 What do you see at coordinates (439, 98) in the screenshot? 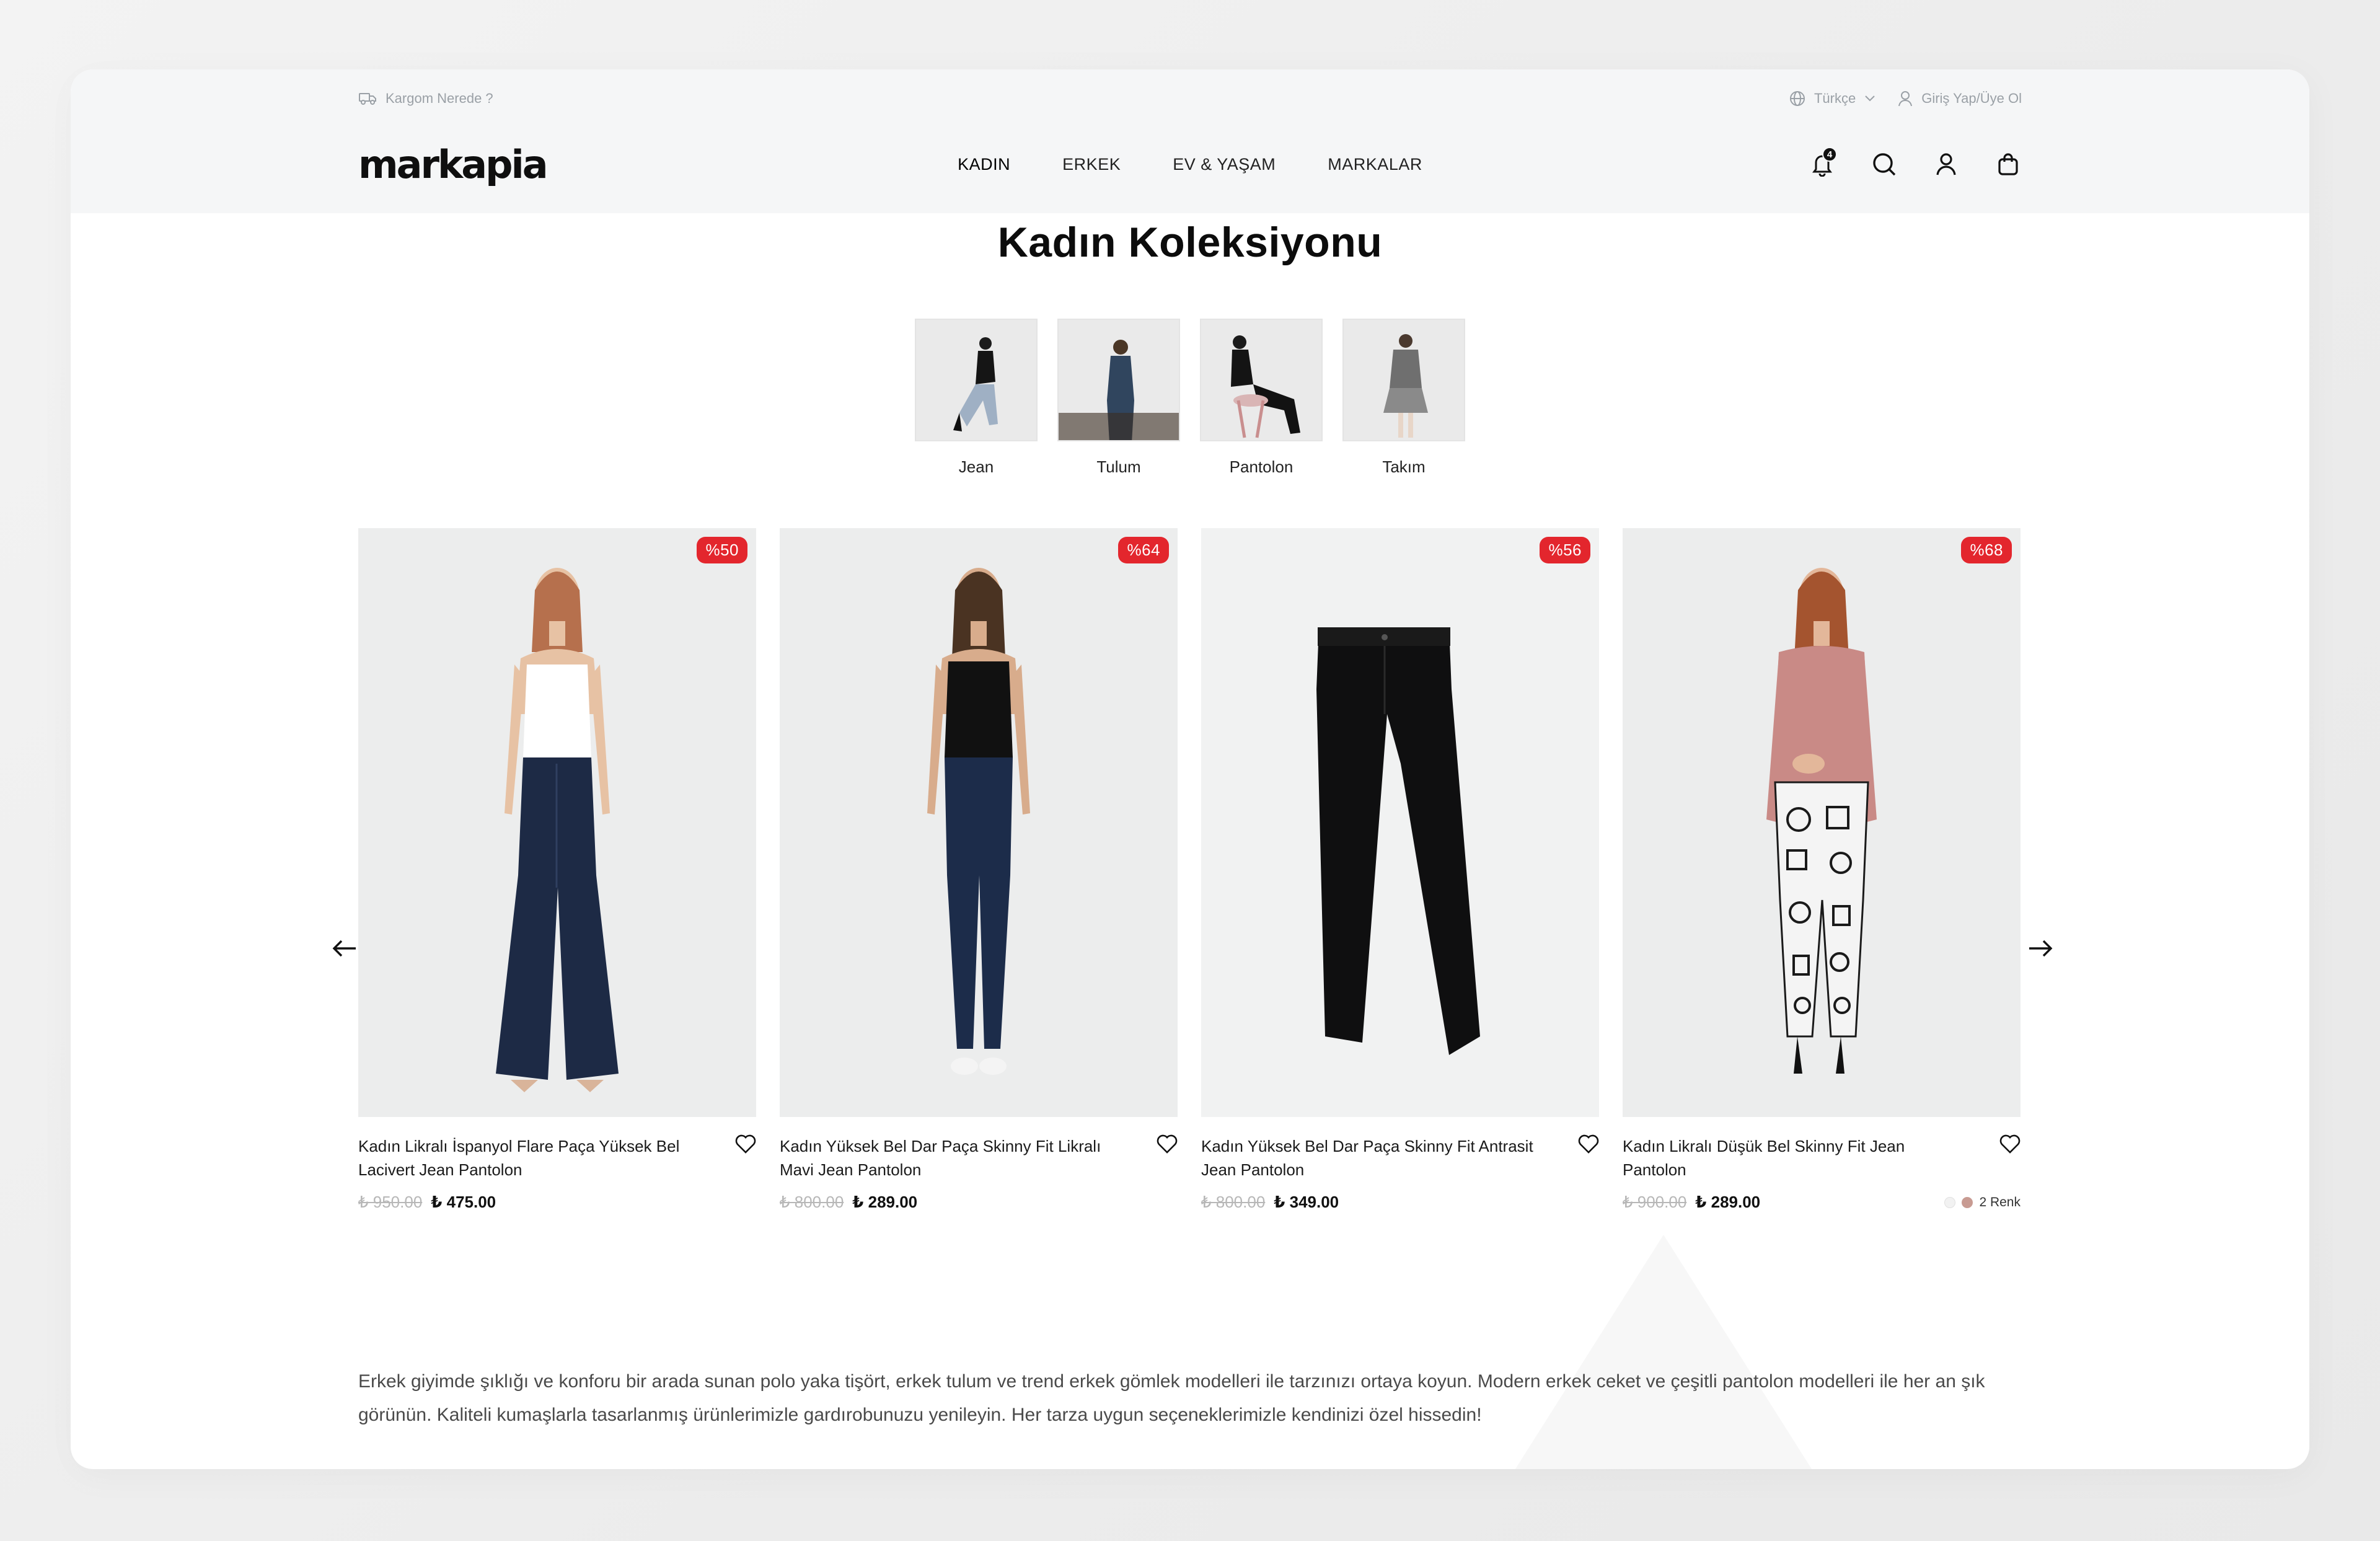
I see `track-order-label: Kargom Nerede ?` at bounding box center [439, 98].